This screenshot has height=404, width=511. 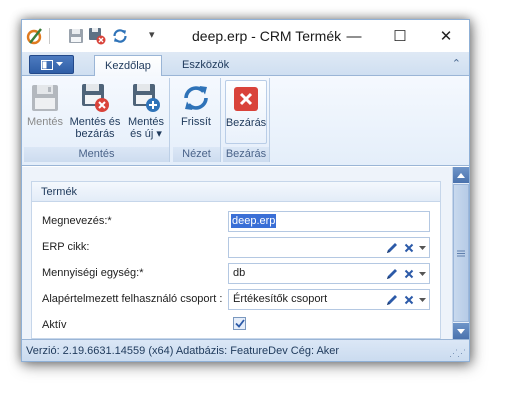 I want to click on active-label: Aktív, so click(x=54, y=325).